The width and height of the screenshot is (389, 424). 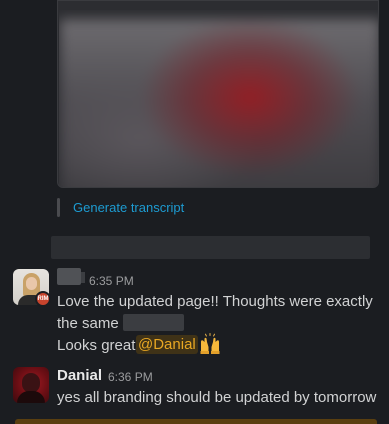 What do you see at coordinates (210, 343) in the screenshot?
I see `raised-hands-icon` at bounding box center [210, 343].